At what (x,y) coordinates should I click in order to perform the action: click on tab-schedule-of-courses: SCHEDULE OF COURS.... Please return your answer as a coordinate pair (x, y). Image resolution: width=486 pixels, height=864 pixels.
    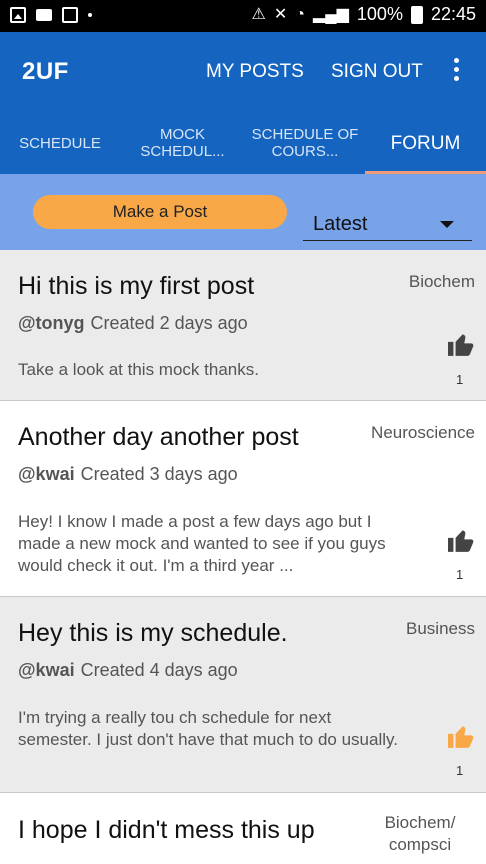
    Looking at the image, I should click on (305, 143).